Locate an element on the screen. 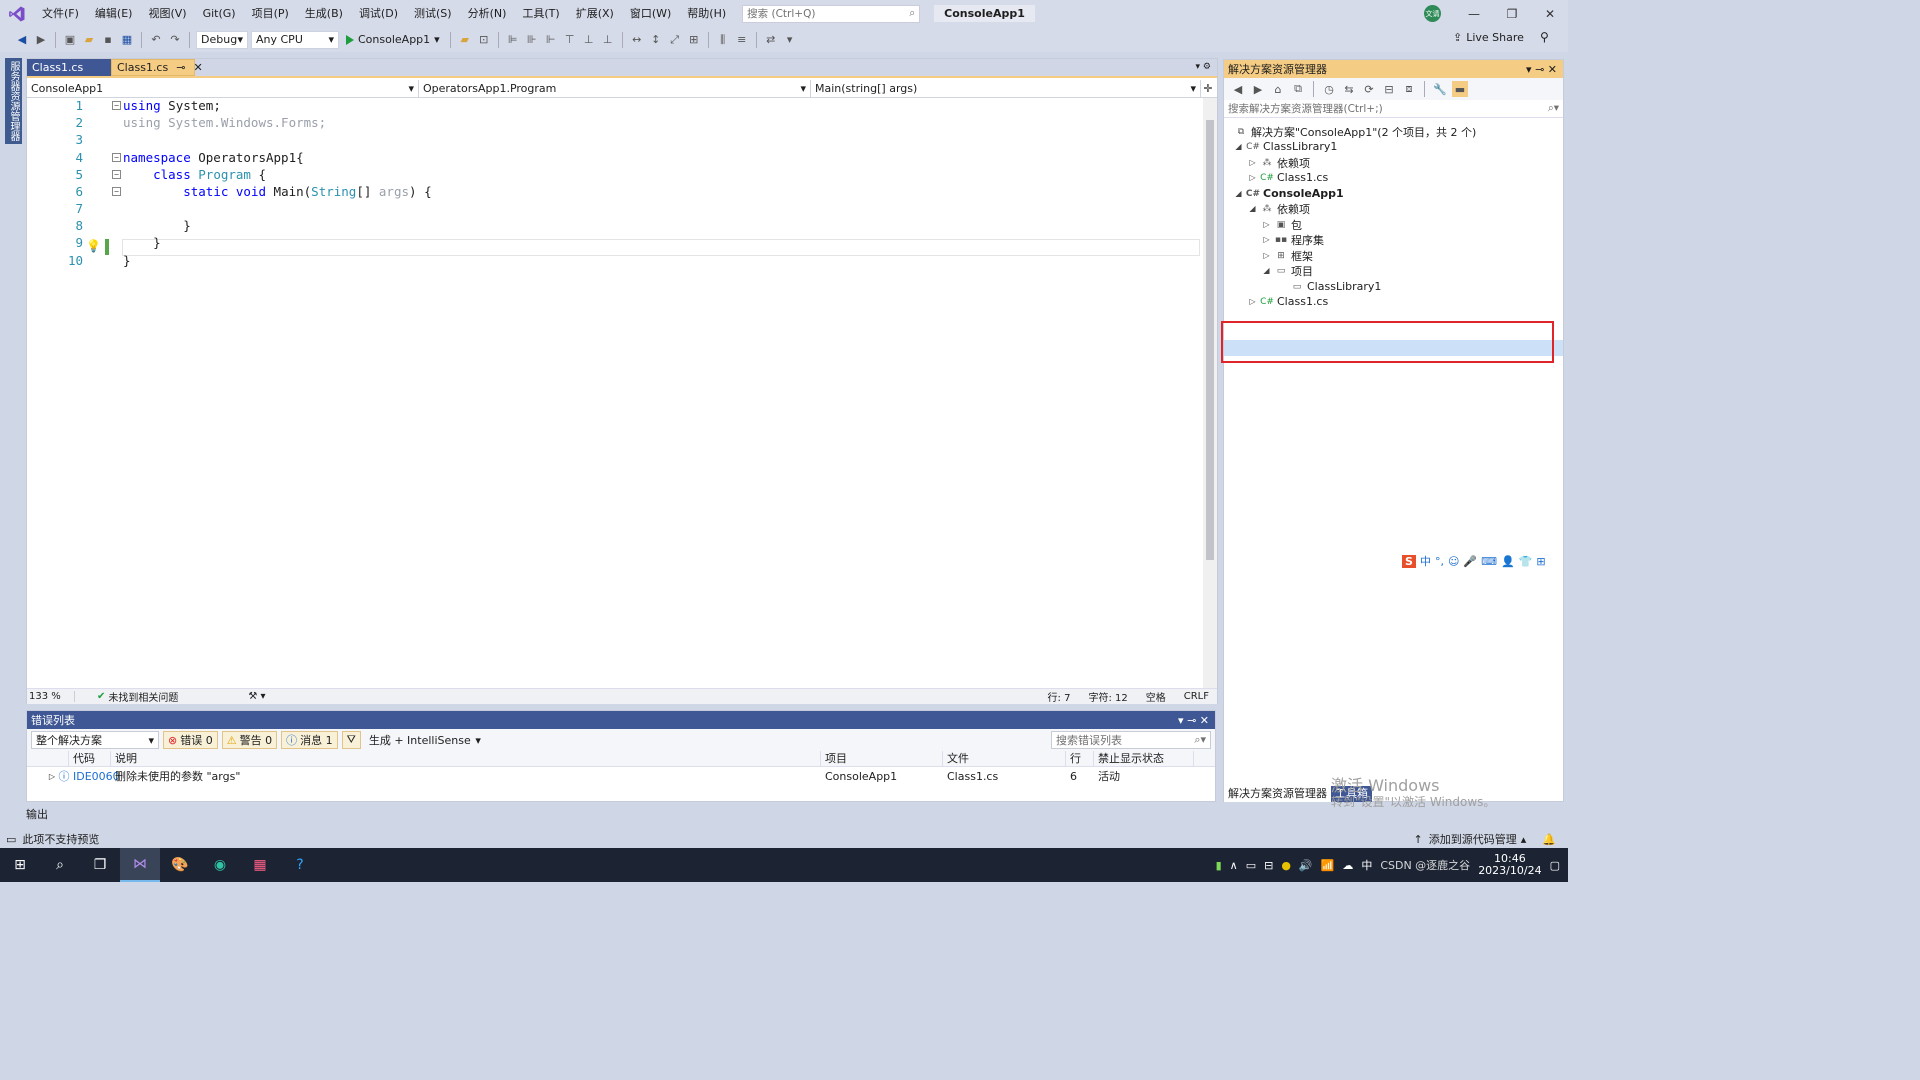 This screenshot has width=1920, height=1080. same-width-icon: ↔ is located at coordinates (637, 40).